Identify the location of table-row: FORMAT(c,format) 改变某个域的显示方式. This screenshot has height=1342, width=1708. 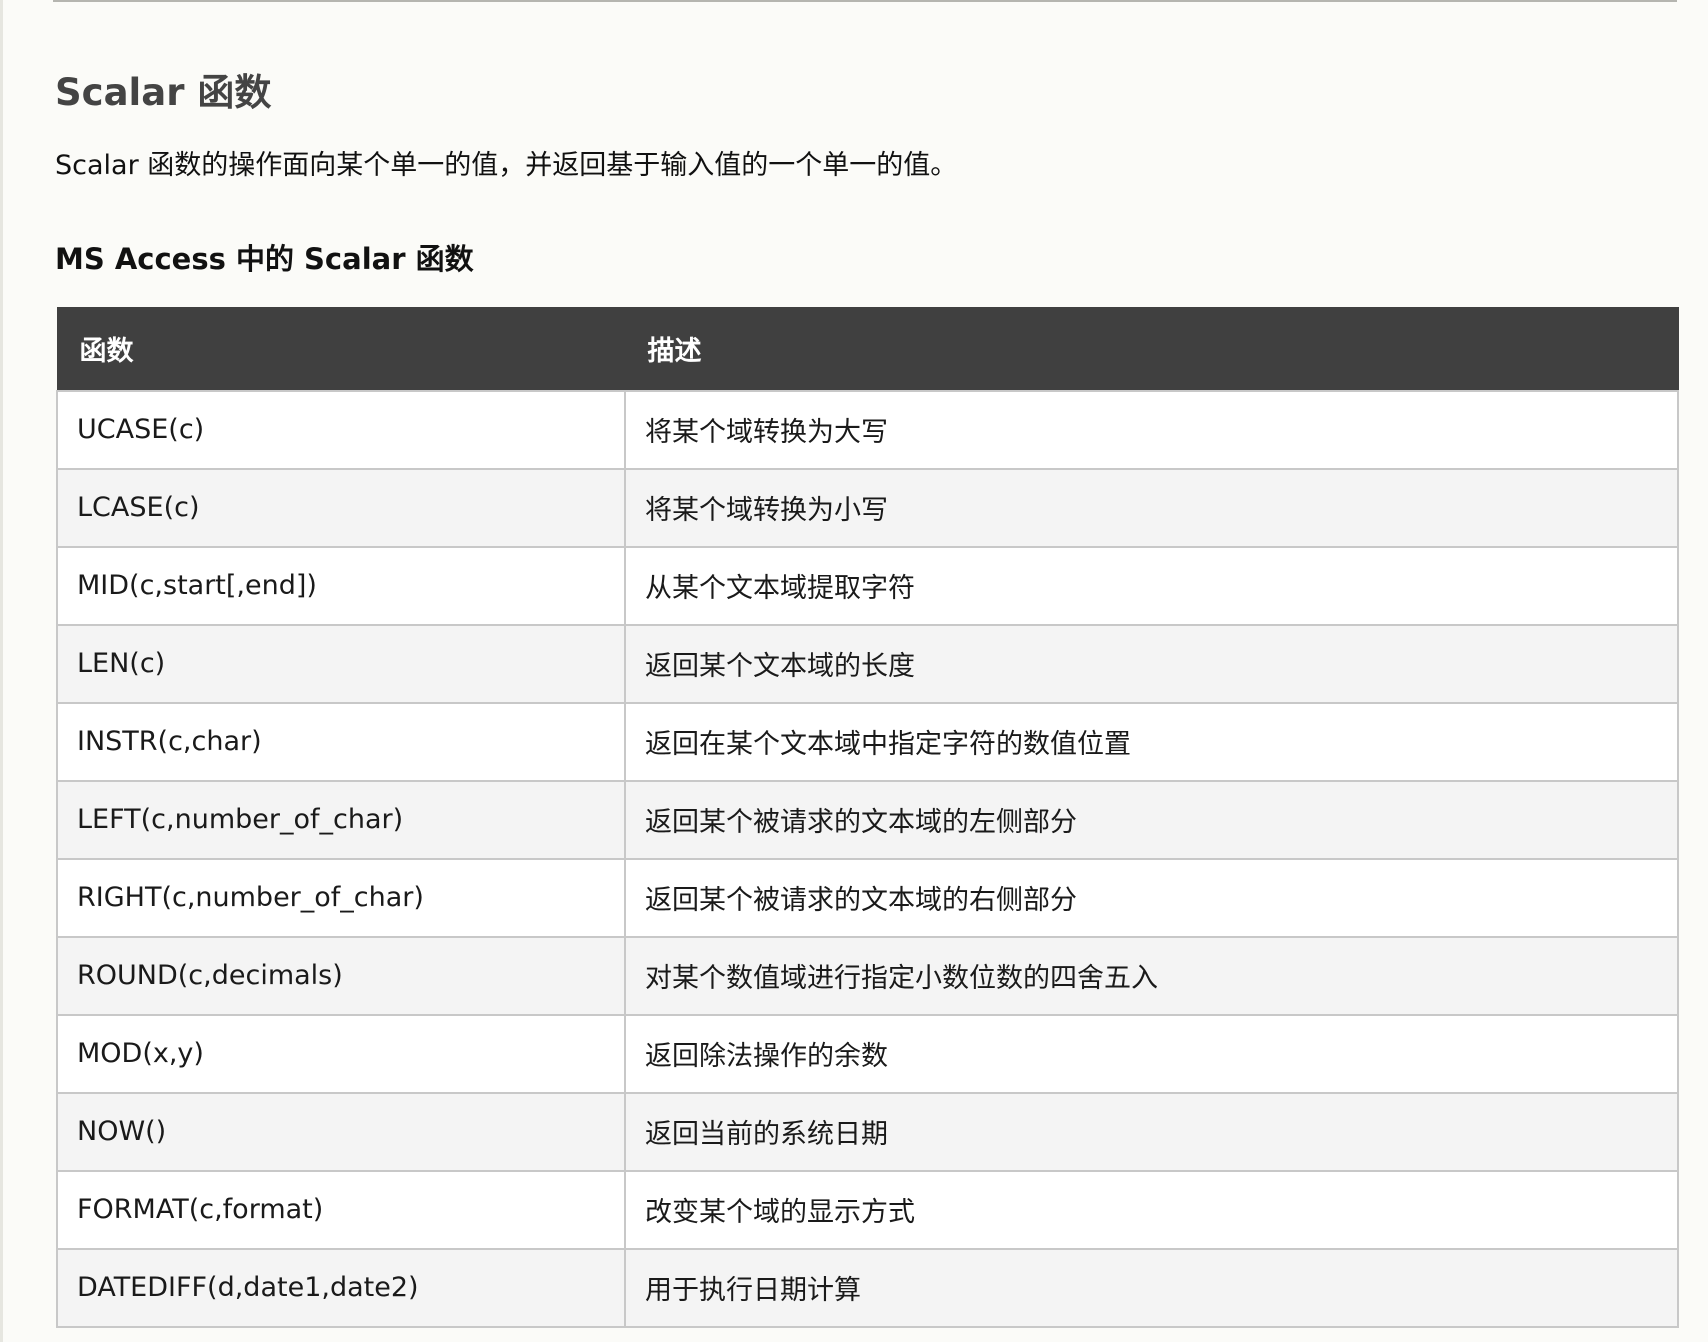
(867, 1209).